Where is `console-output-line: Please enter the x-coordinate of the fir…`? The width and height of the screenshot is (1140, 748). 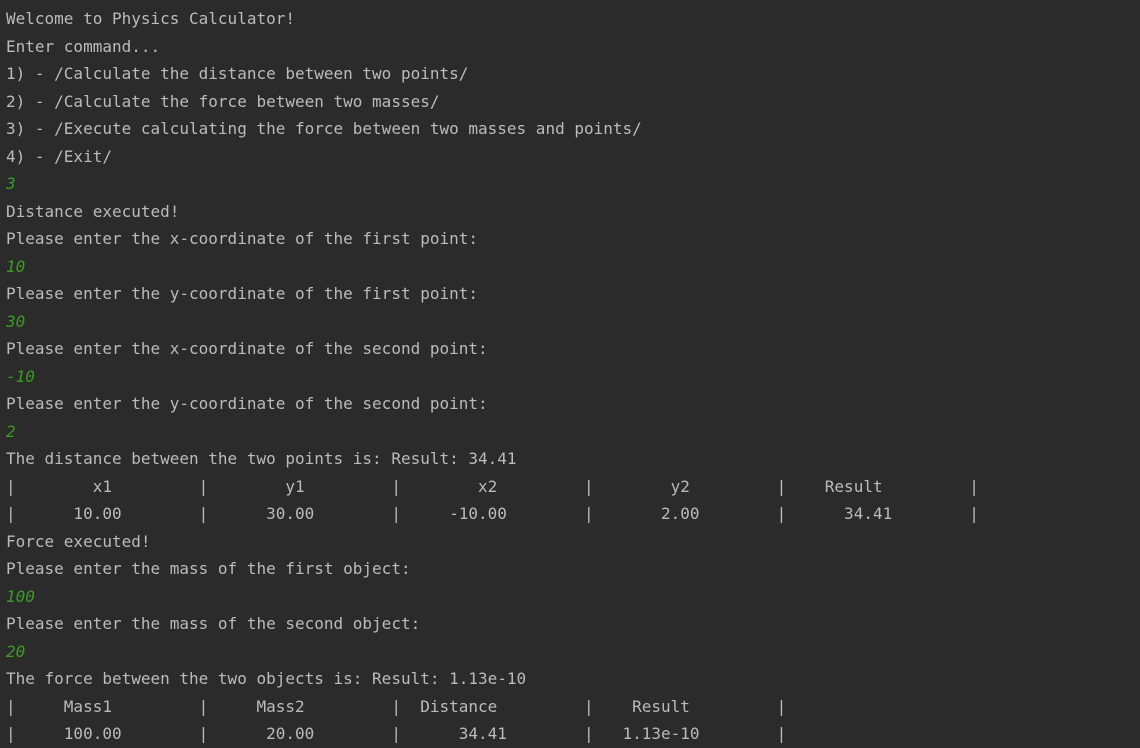 console-output-line: Please enter the x-coordinate of the fir… is located at coordinates (242, 238).